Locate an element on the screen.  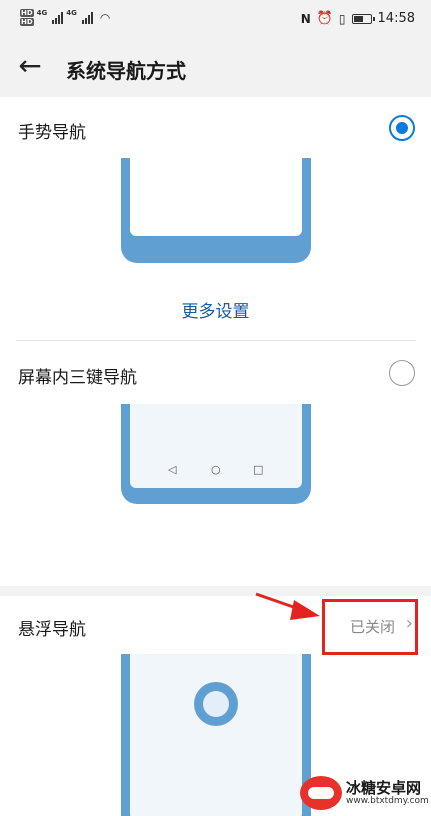
page-title: 系统导航方式 is located at coordinates (126, 71).